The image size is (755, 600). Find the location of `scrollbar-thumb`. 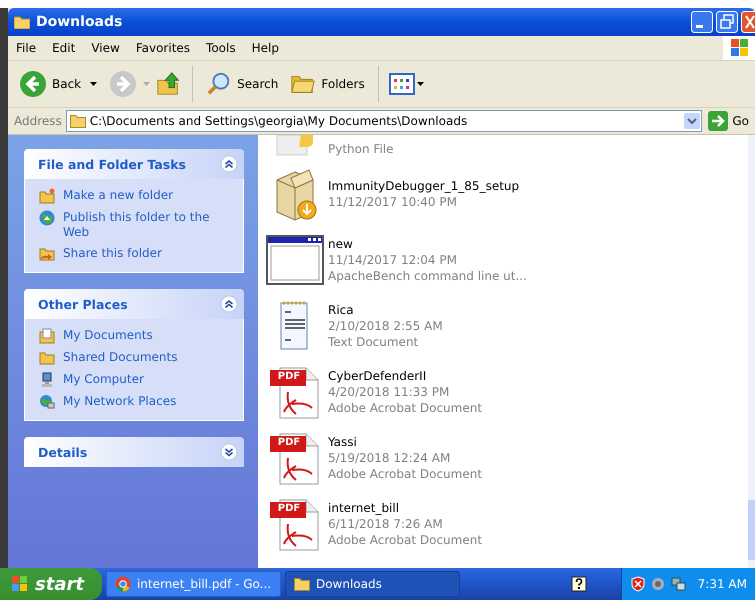

scrollbar-thumb is located at coordinates (751, 530).